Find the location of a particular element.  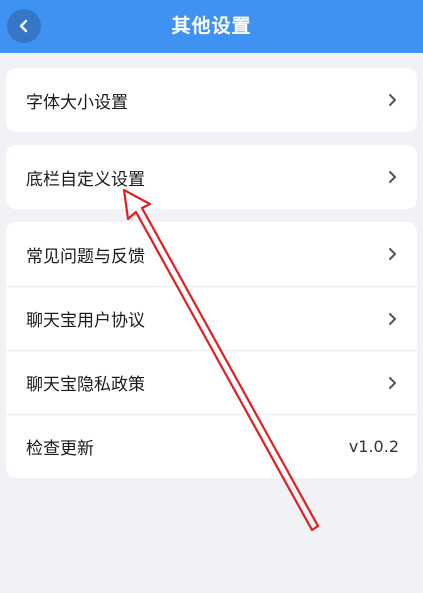

settings-item-label: 聊天宝隐私政策 is located at coordinates (85, 385).